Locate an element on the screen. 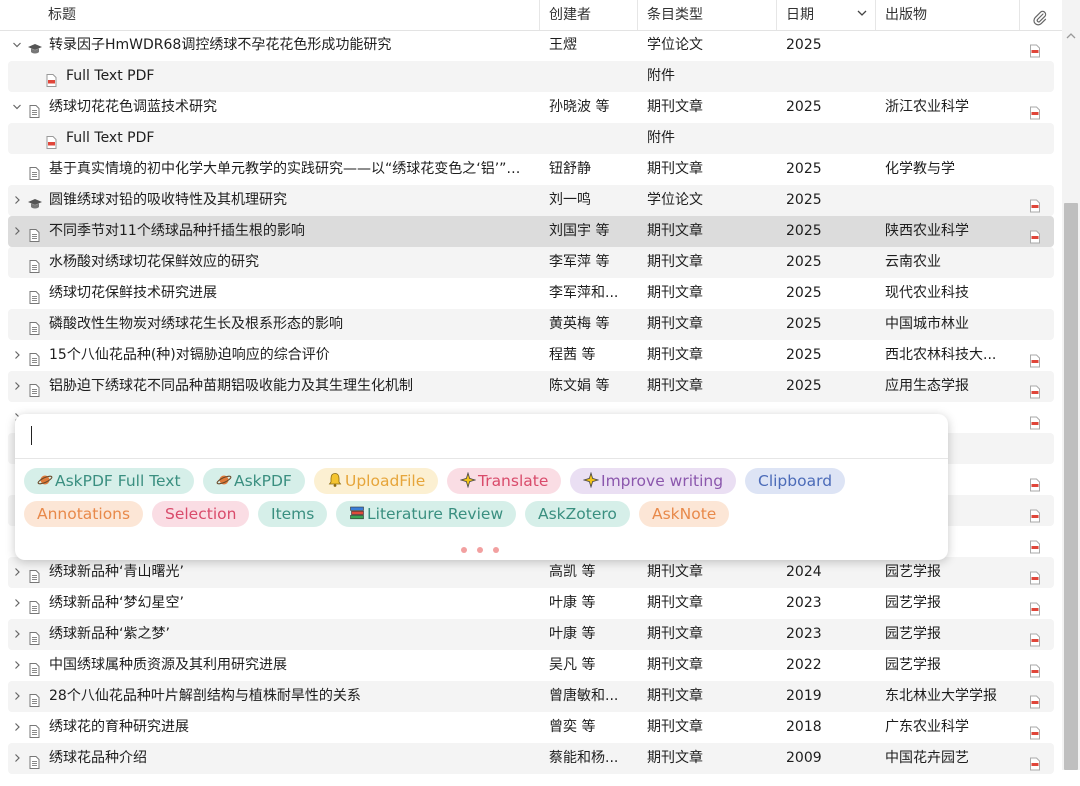 This screenshot has width=1080, height=786. item-publication: 化学教与学 is located at coordinates (920, 169).